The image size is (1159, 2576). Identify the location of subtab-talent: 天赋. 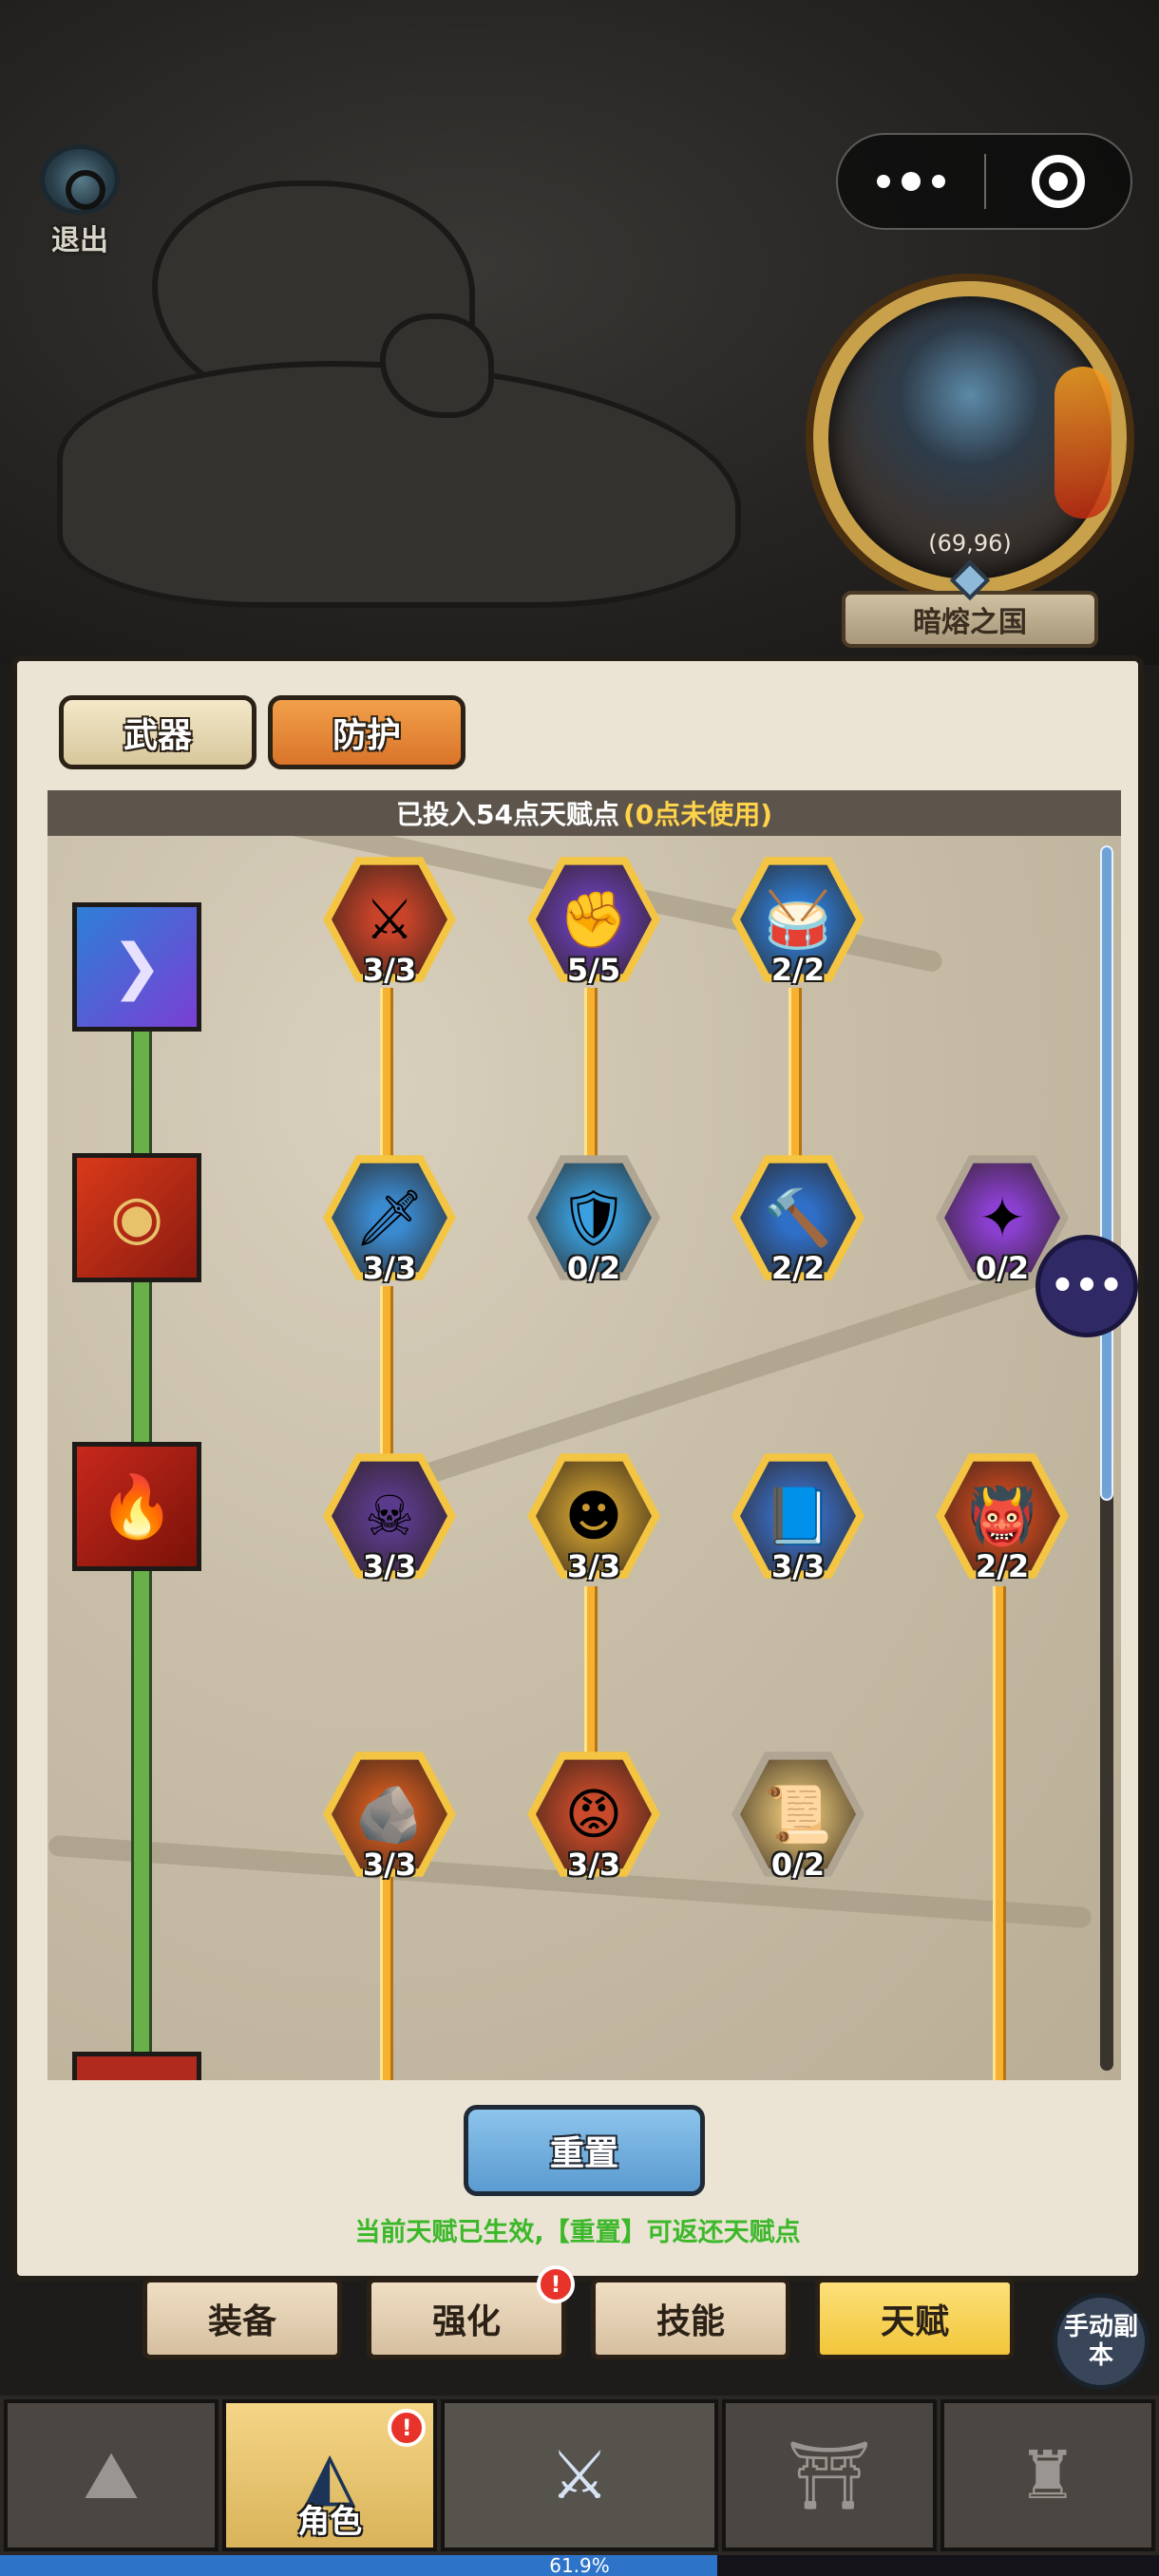
(915, 2318).